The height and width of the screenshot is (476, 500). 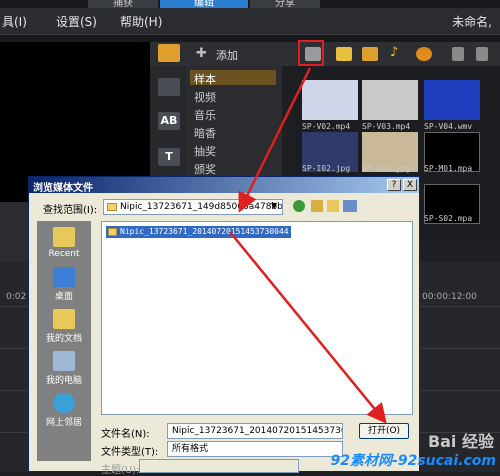 What do you see at coordinates (169, 157) in the screenshot?
I see `title-t-icon: T` at bounding box center [169, 157].